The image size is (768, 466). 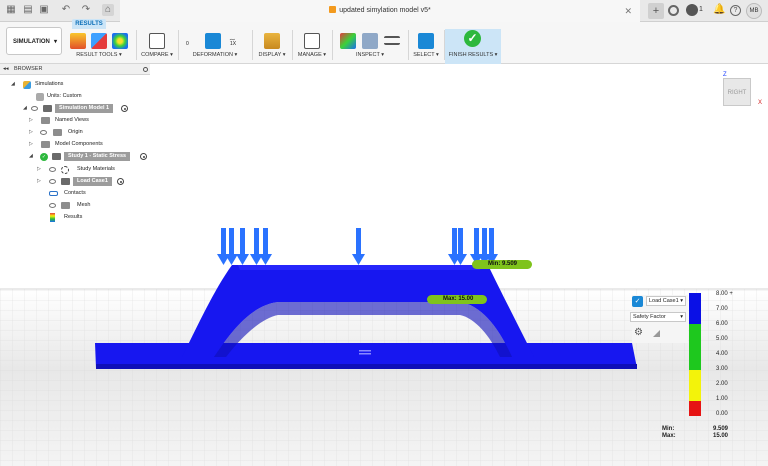 I want to click on contacts-icon, so click(x=53, y=193).